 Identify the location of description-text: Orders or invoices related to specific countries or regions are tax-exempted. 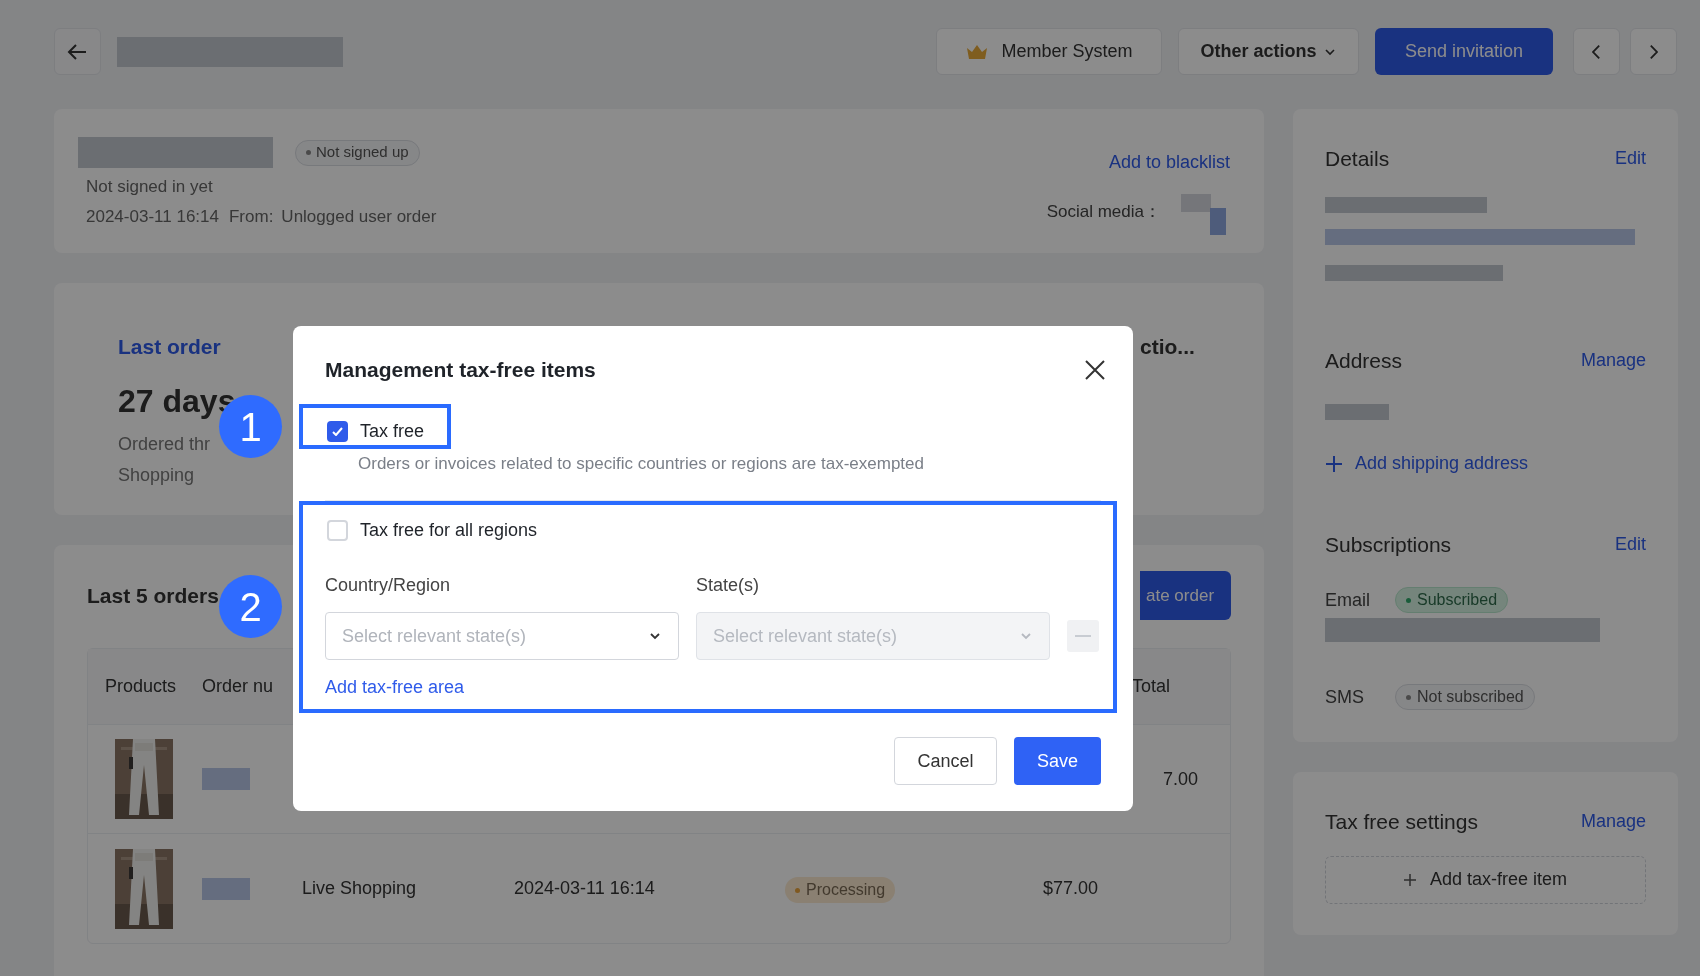
(641, 463).